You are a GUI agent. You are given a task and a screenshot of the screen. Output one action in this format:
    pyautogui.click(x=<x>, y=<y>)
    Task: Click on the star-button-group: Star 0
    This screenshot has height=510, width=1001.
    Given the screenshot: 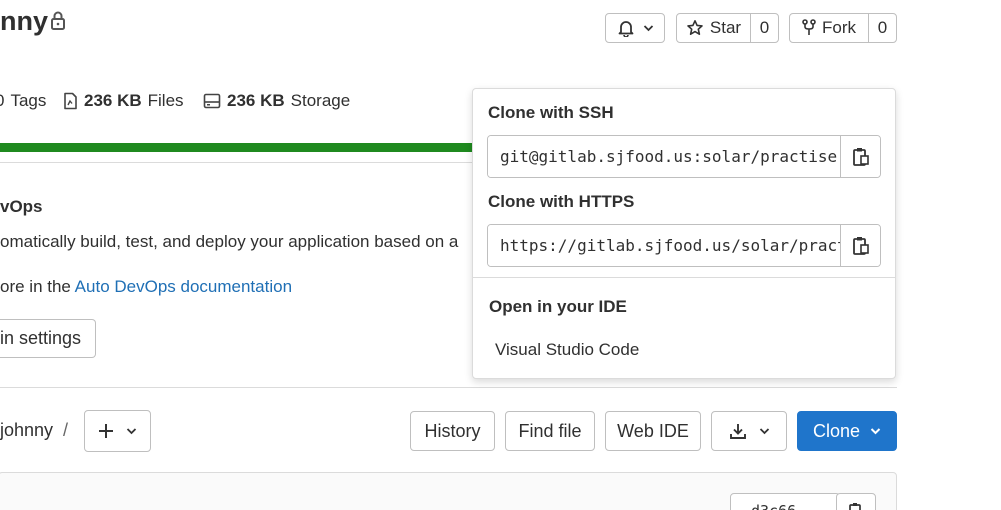 What is the action you would take?
    pyautogui.click(x=727, y=28)
    